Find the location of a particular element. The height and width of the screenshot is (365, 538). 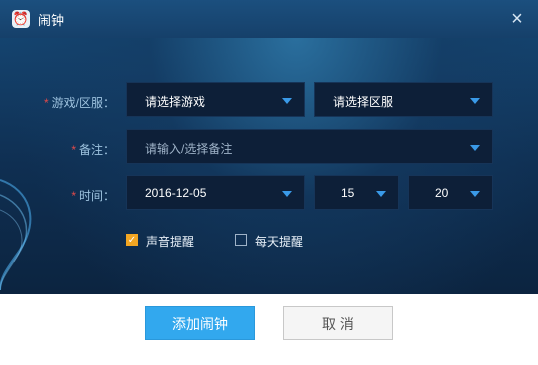

server-select: 请选择区服 is located at coordinates (403, 99).